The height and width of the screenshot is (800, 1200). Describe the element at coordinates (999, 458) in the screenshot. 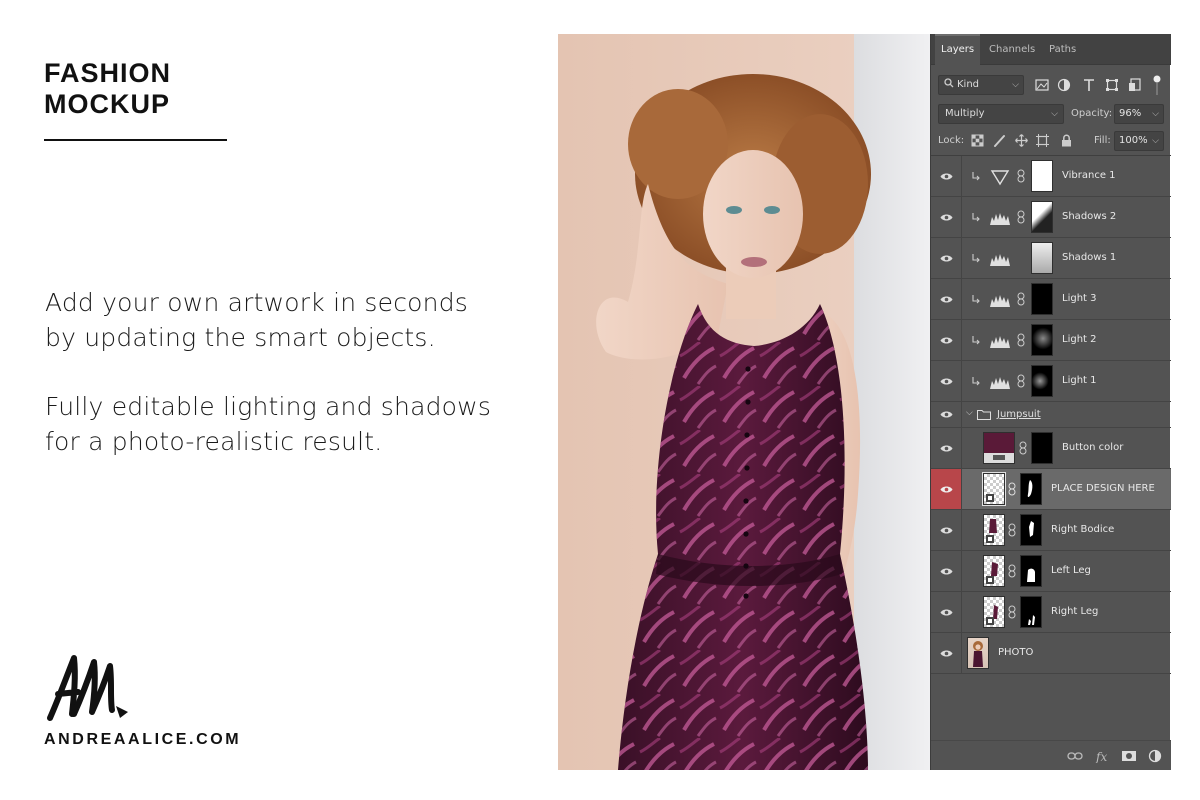

I see `fill-swatch-icon` at that location.